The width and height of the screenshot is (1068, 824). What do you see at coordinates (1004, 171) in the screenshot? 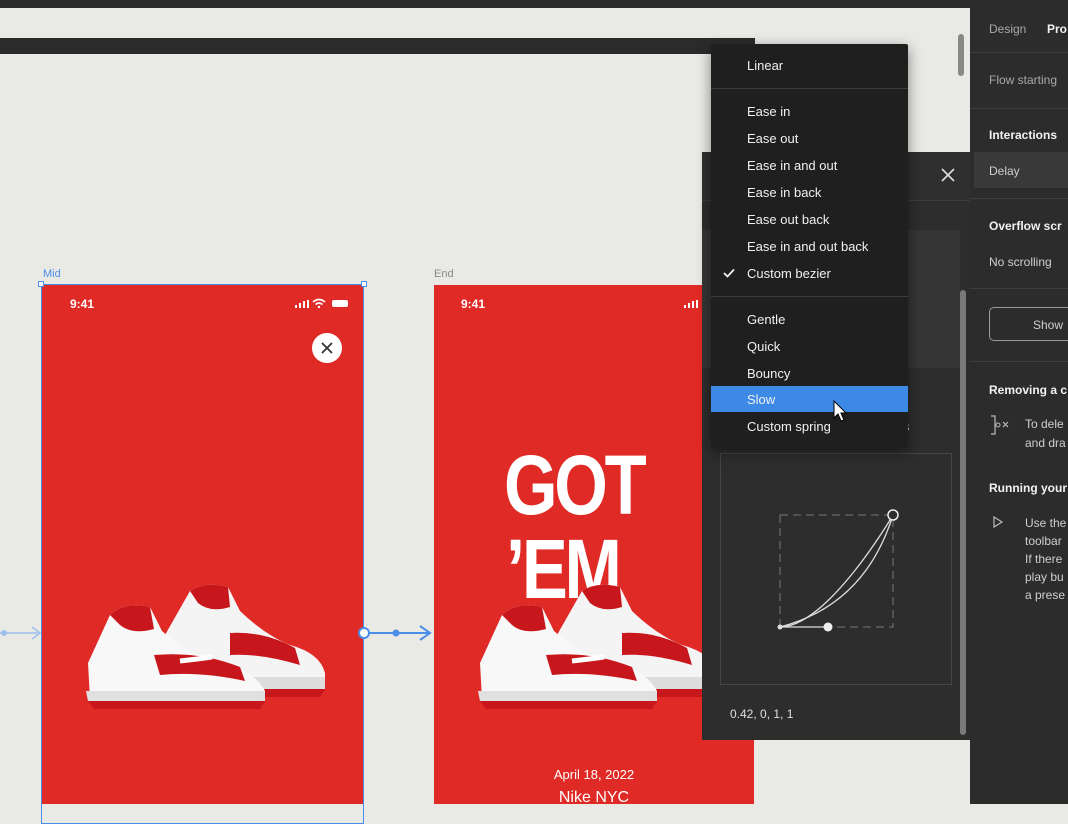
I see `delay-label: Delay` at bounding box center [1004, 171].